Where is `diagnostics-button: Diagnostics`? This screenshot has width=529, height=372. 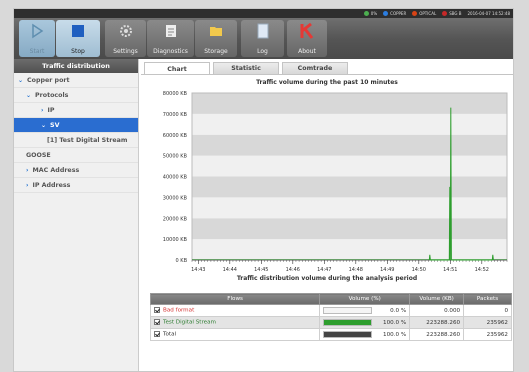 diagnostics-button: Diagnostics is located at coordinates (170, 38).